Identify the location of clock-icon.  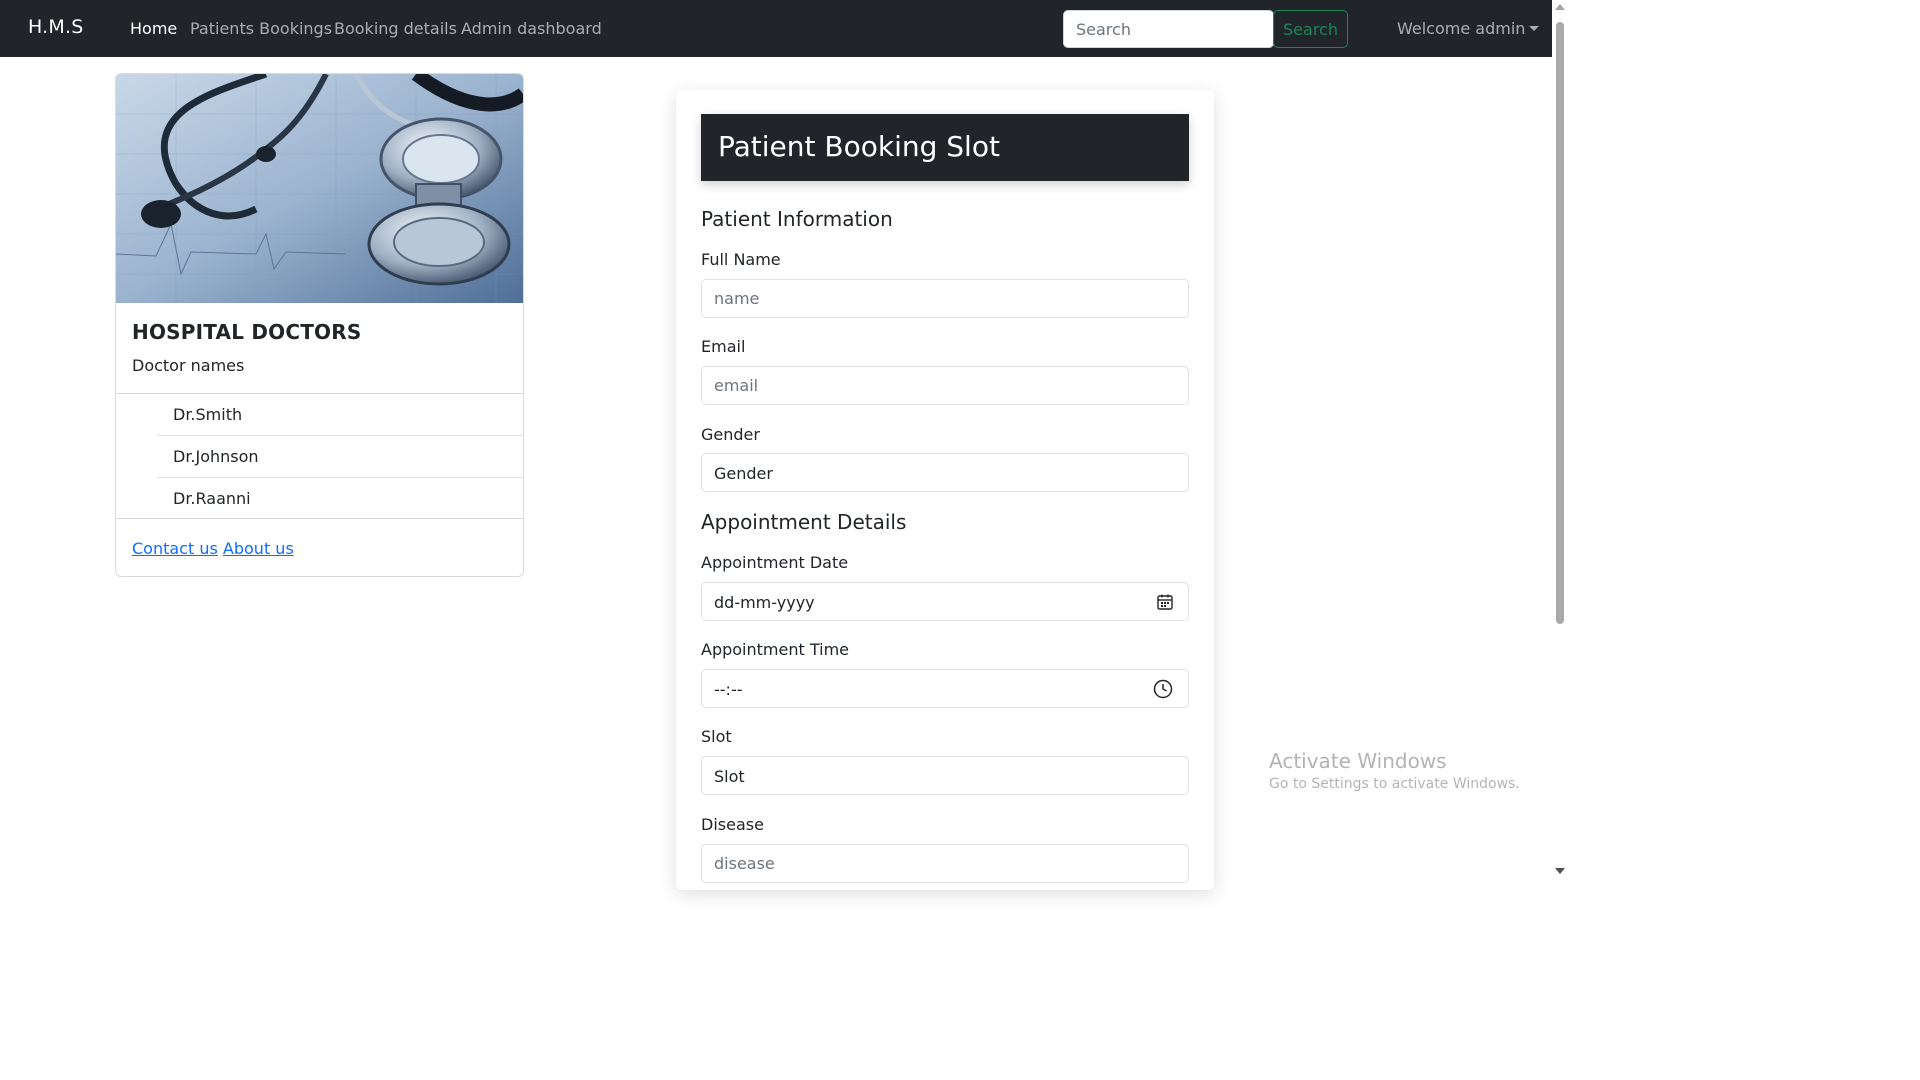
(1163, 689).